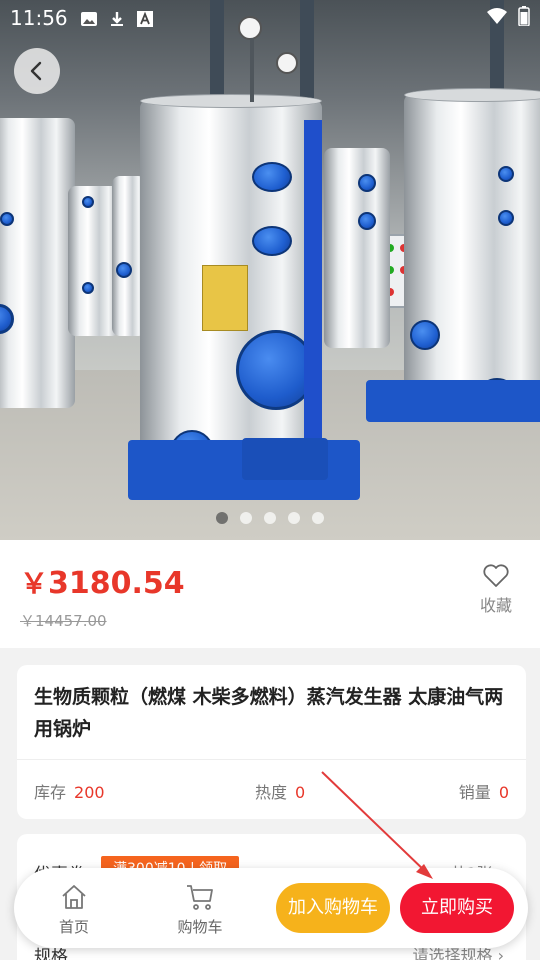 The width and height of the screenshot is (540, 960). What do you see at coordinates (452, 953) in the screenshot?
I see `spec-hint-text: 请选择规格` at bounding box center [452, 953].